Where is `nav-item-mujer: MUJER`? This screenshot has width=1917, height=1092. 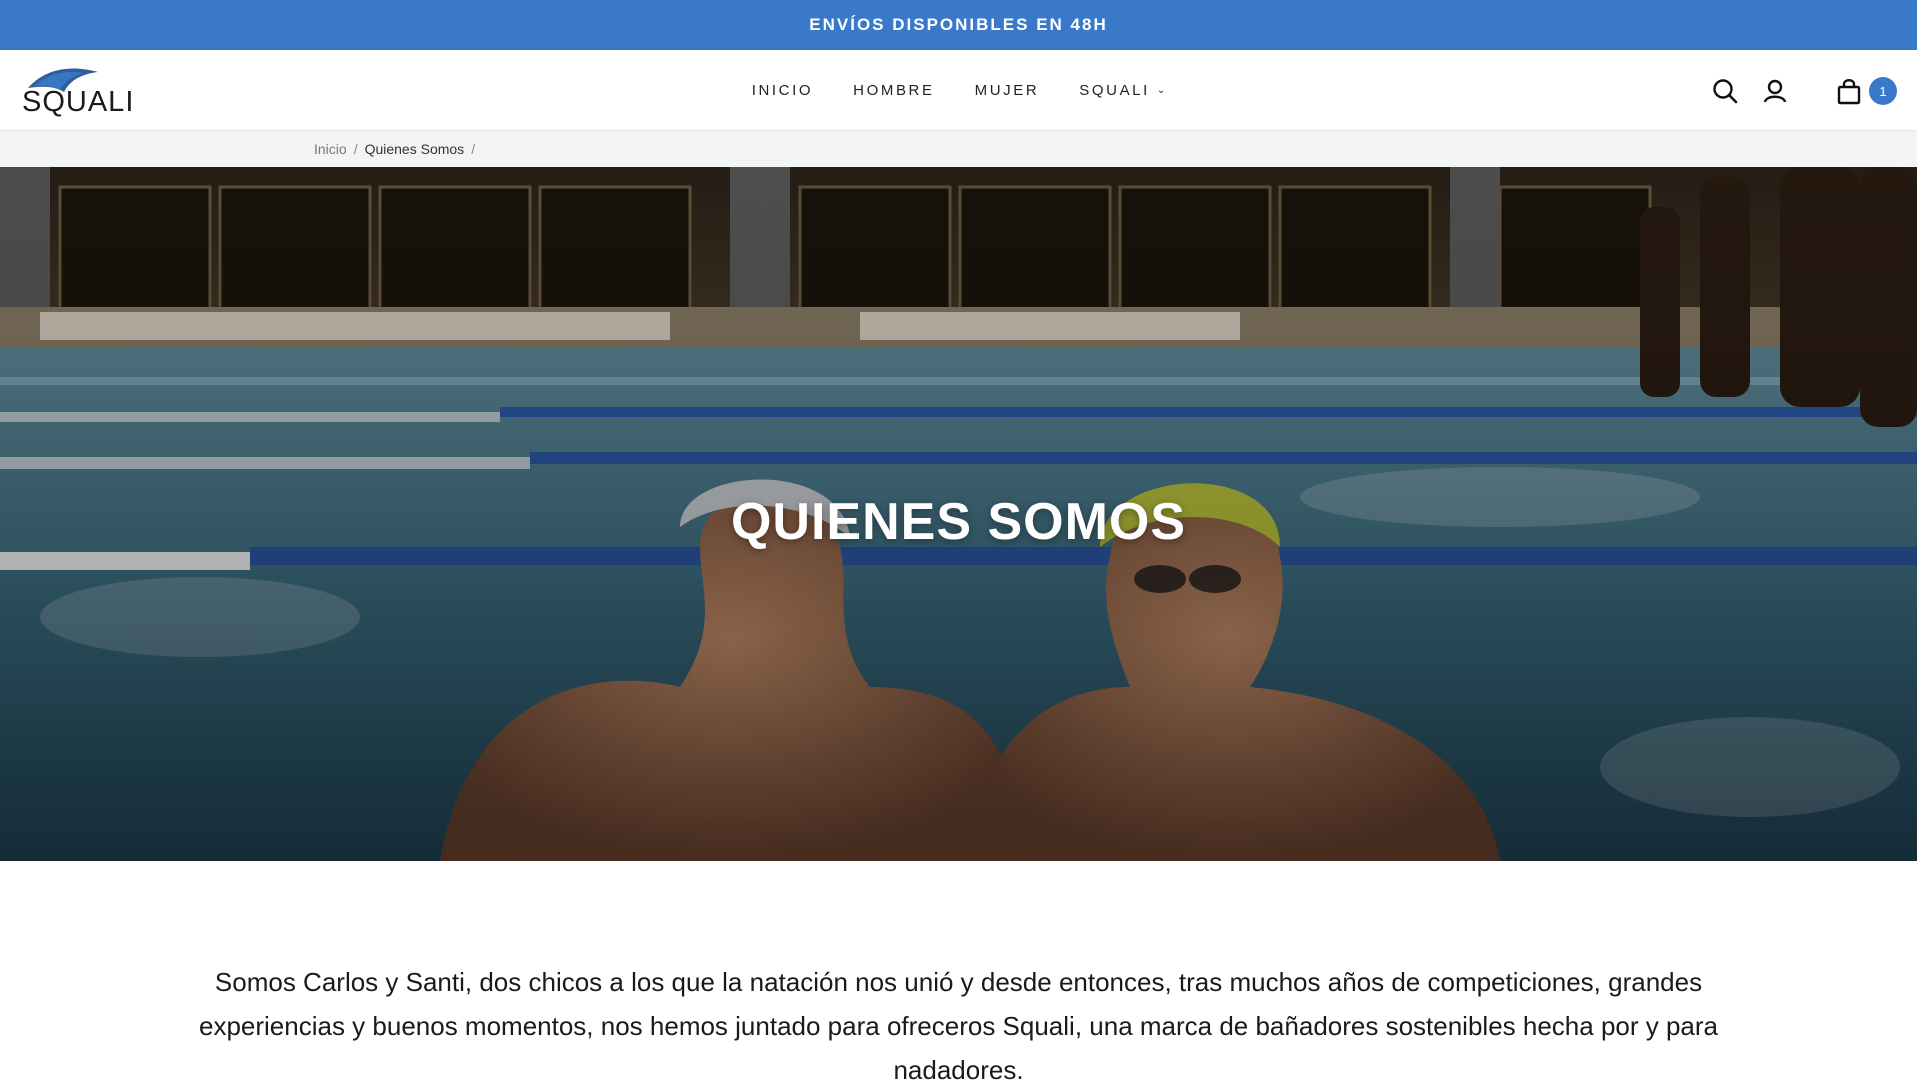
nav-item-mujer: MUJER is located at coordinates (1007, 90).